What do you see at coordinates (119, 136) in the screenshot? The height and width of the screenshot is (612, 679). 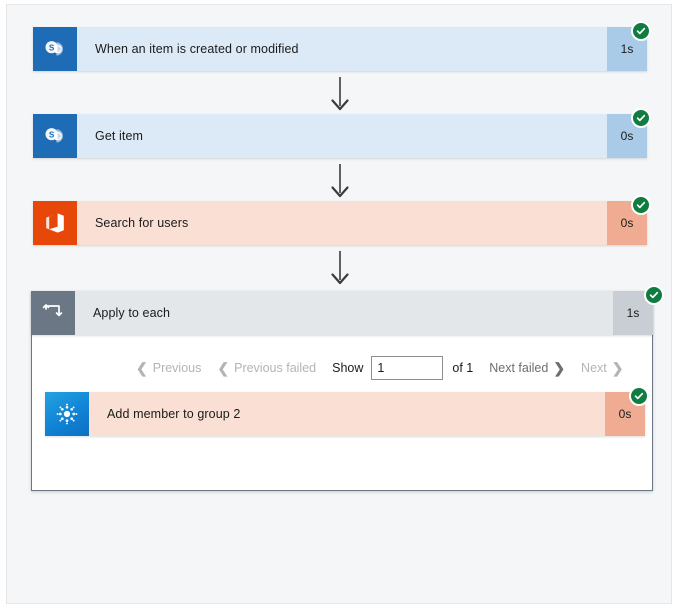 I see `step-title: Get item` at bounding box center [119, 136].